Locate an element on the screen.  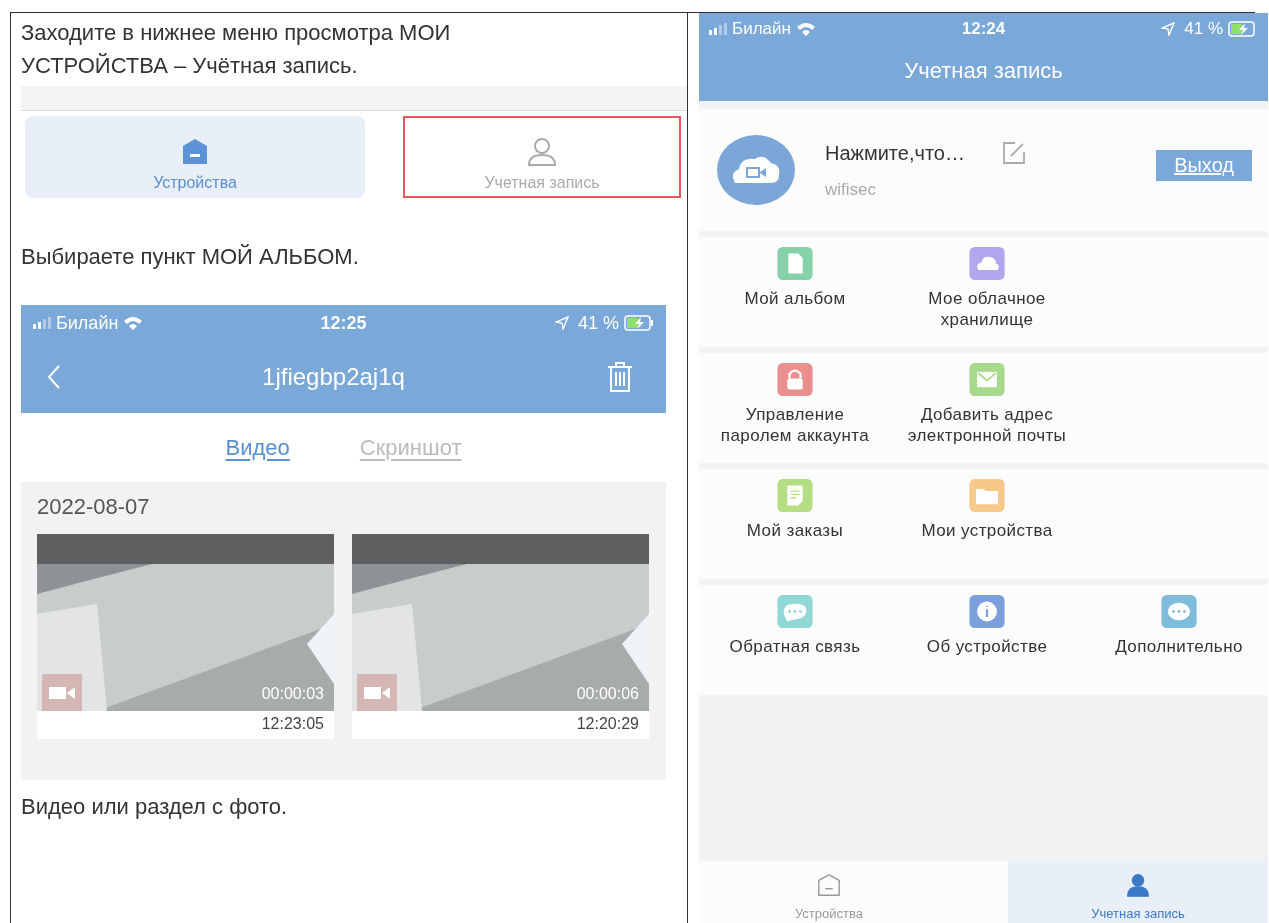
menu-item: Управление паролем аккаунта is located at coordinates (795, 404).